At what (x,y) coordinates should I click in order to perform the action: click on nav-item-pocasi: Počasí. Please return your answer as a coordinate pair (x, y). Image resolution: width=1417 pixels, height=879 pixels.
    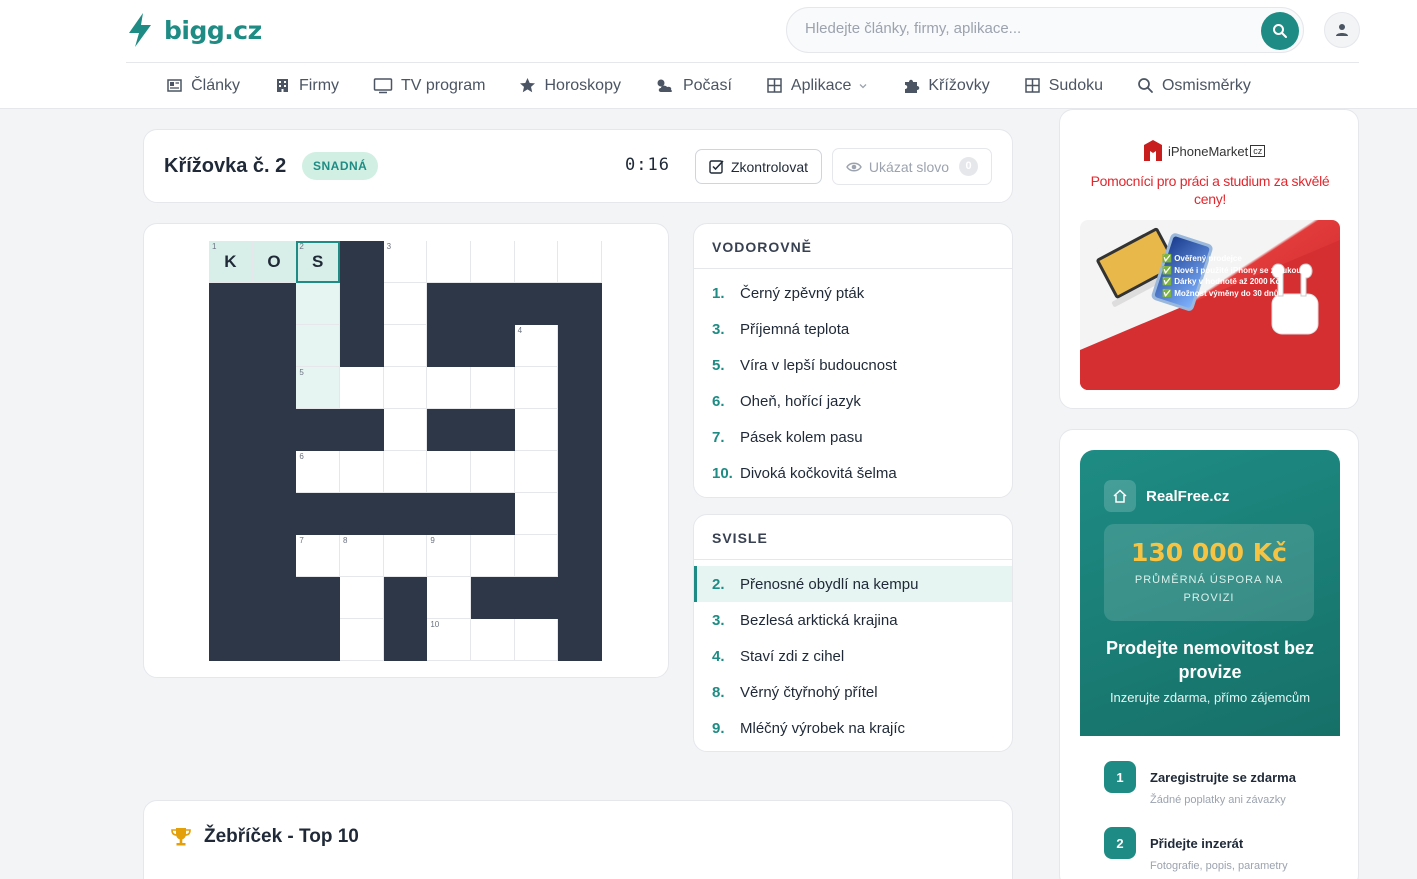
    Looking at the image, I should click on (693, 85).